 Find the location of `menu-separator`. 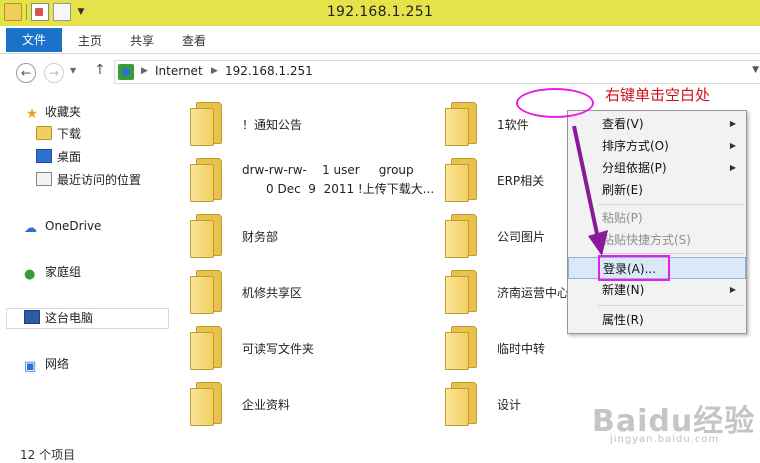

menu-separator is located at coordinates (671, 305).